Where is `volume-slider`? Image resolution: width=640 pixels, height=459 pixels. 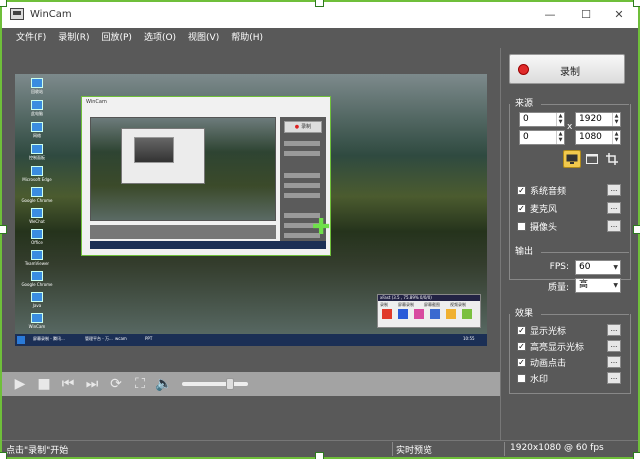 volume-slider is located at coordinates (215, 384).